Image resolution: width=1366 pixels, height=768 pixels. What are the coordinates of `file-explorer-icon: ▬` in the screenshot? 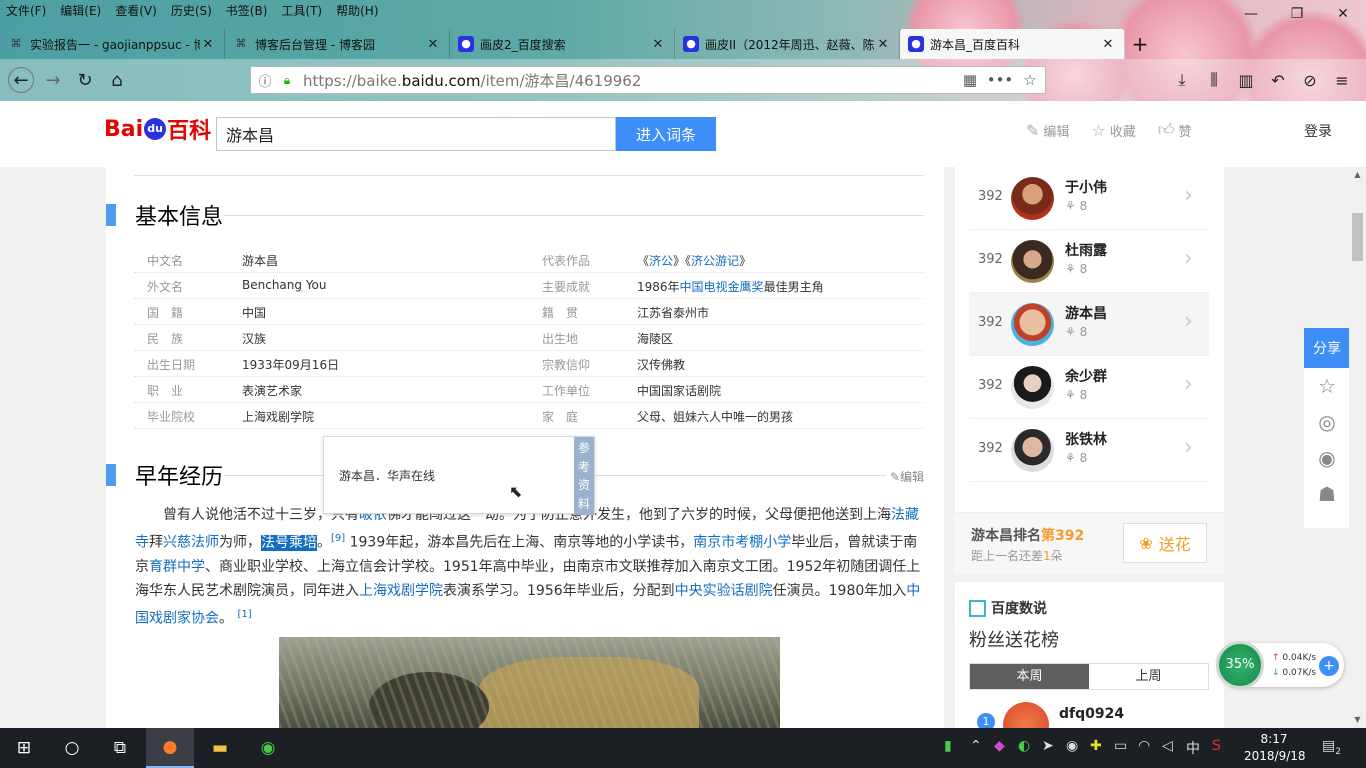 It's located at (220, 748).